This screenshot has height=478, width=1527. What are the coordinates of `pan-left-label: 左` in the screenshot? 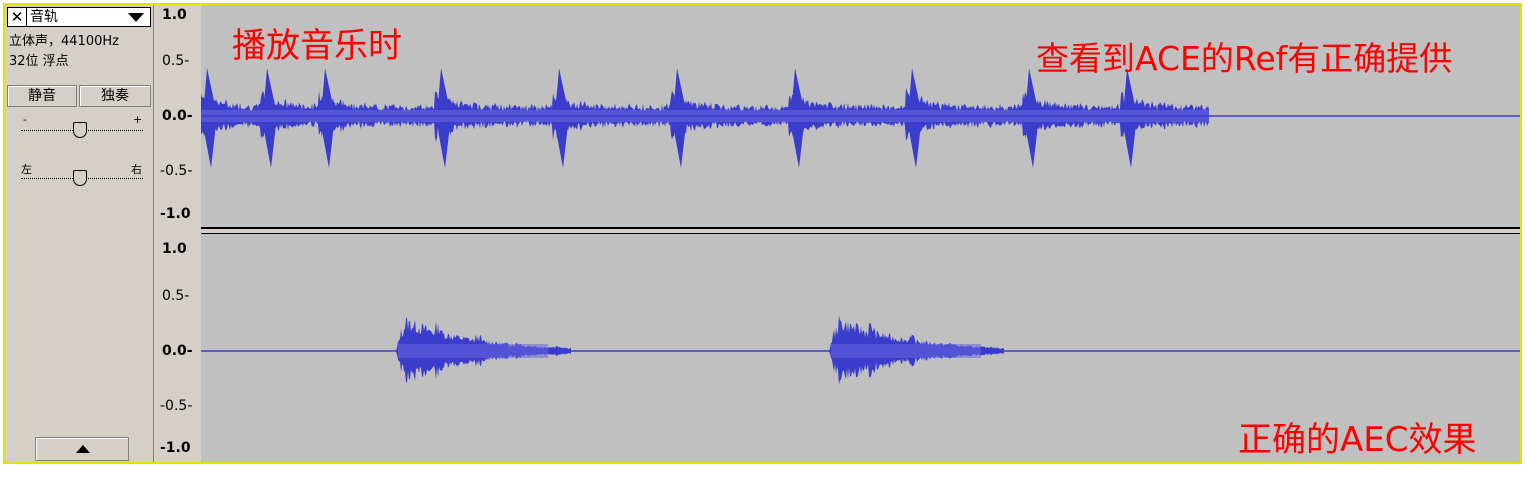 It's located at (26, 169).